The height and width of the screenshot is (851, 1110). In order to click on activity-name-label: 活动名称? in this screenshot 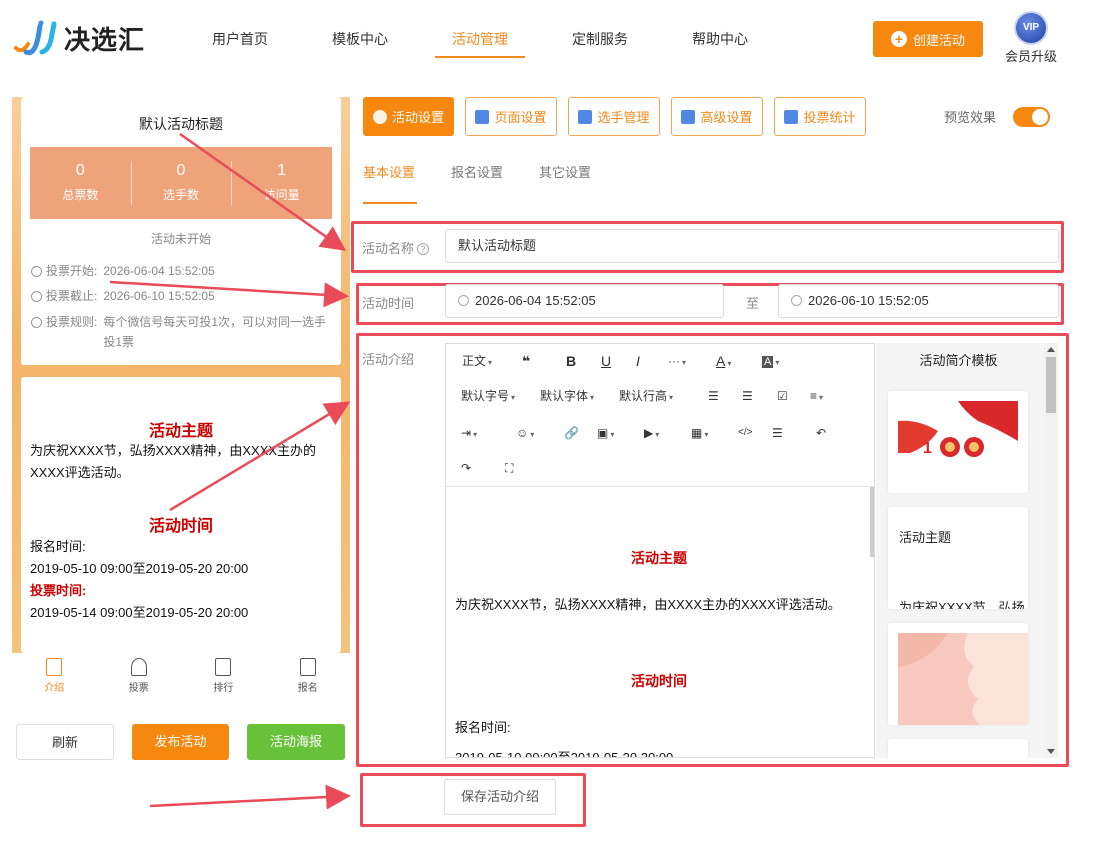, I will do `click(396, 247)`.